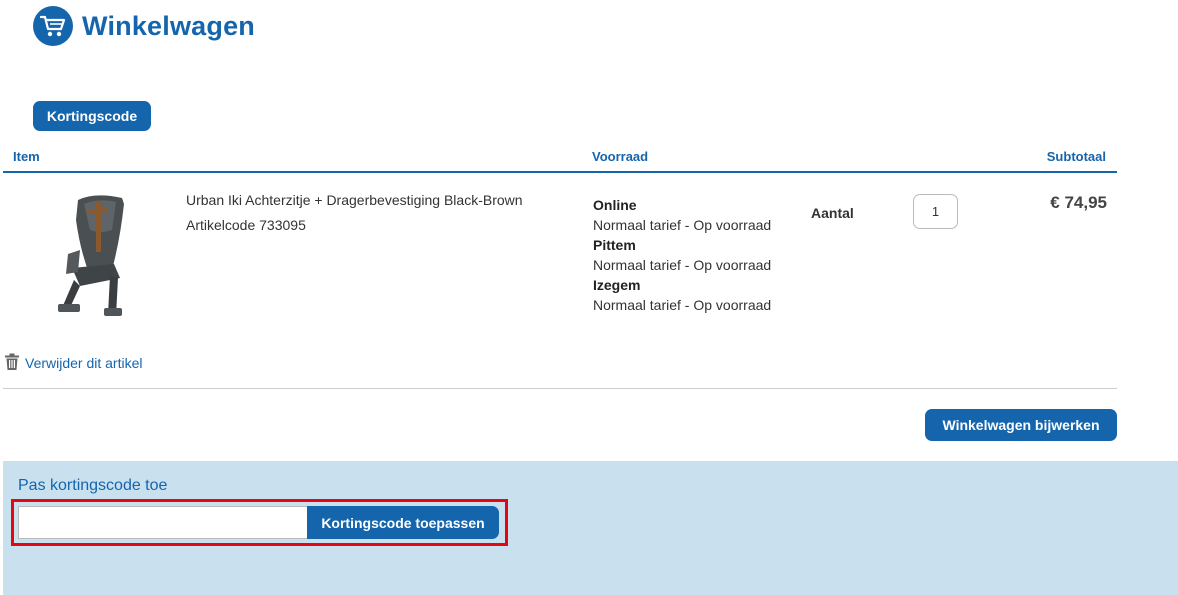 This screenshot has height=595, width=1178. I want to click on apply-coupon-button: Kortingscode toepassen, so click(403, 522).